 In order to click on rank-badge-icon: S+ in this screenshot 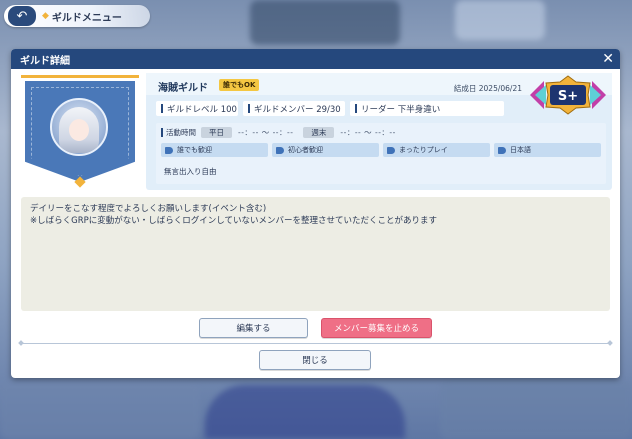, I will do `click(568, 95)`.